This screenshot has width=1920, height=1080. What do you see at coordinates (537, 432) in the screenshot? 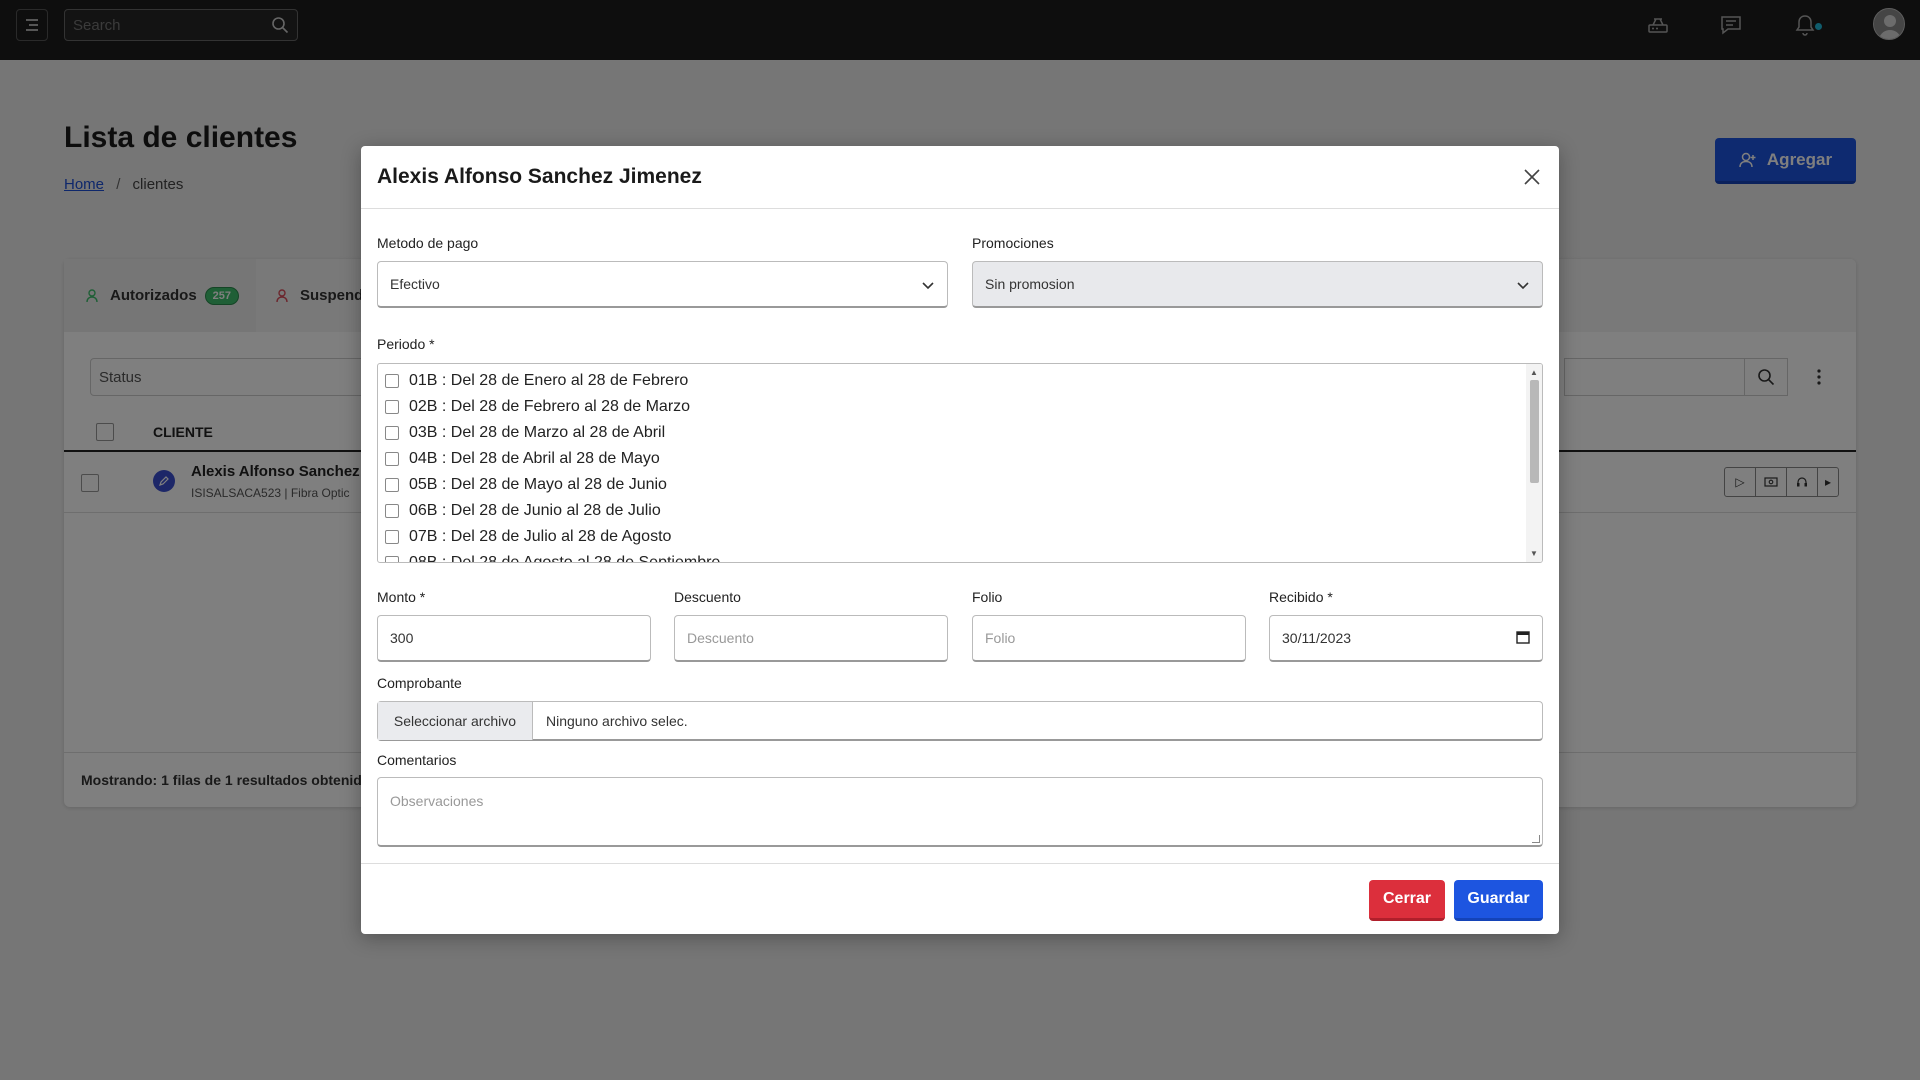
I see `period-label: 03B : Del 28 de Marzo al 28 de Abril` at bounding box center [537, 432].